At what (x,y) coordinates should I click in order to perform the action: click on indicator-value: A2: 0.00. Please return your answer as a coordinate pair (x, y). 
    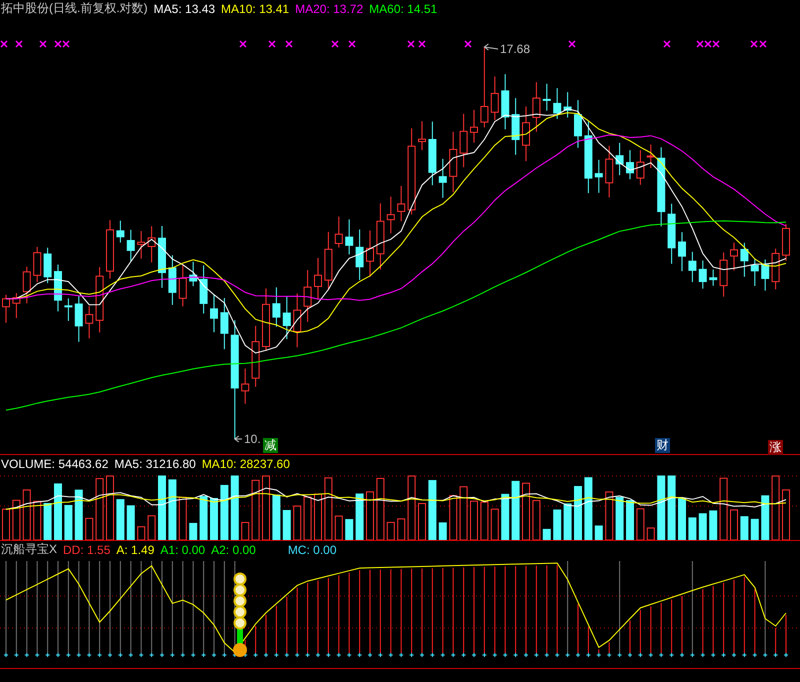
    Looking at the image, I should click on (233, 549).